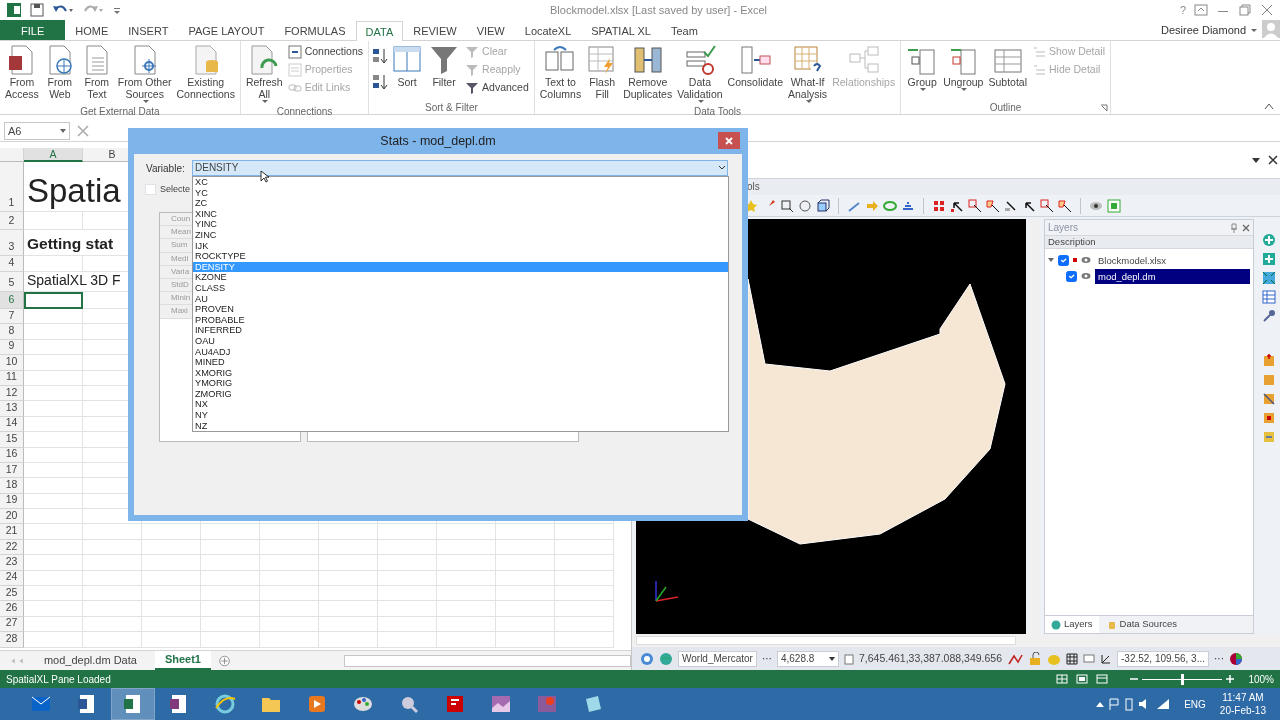 The height and width of the screenshot is (720, 1280). What do you see at coordinates (548, 30) in the screenshot?
I see `ribbon-tab: LocateXL` at bounding box center [548, 30].